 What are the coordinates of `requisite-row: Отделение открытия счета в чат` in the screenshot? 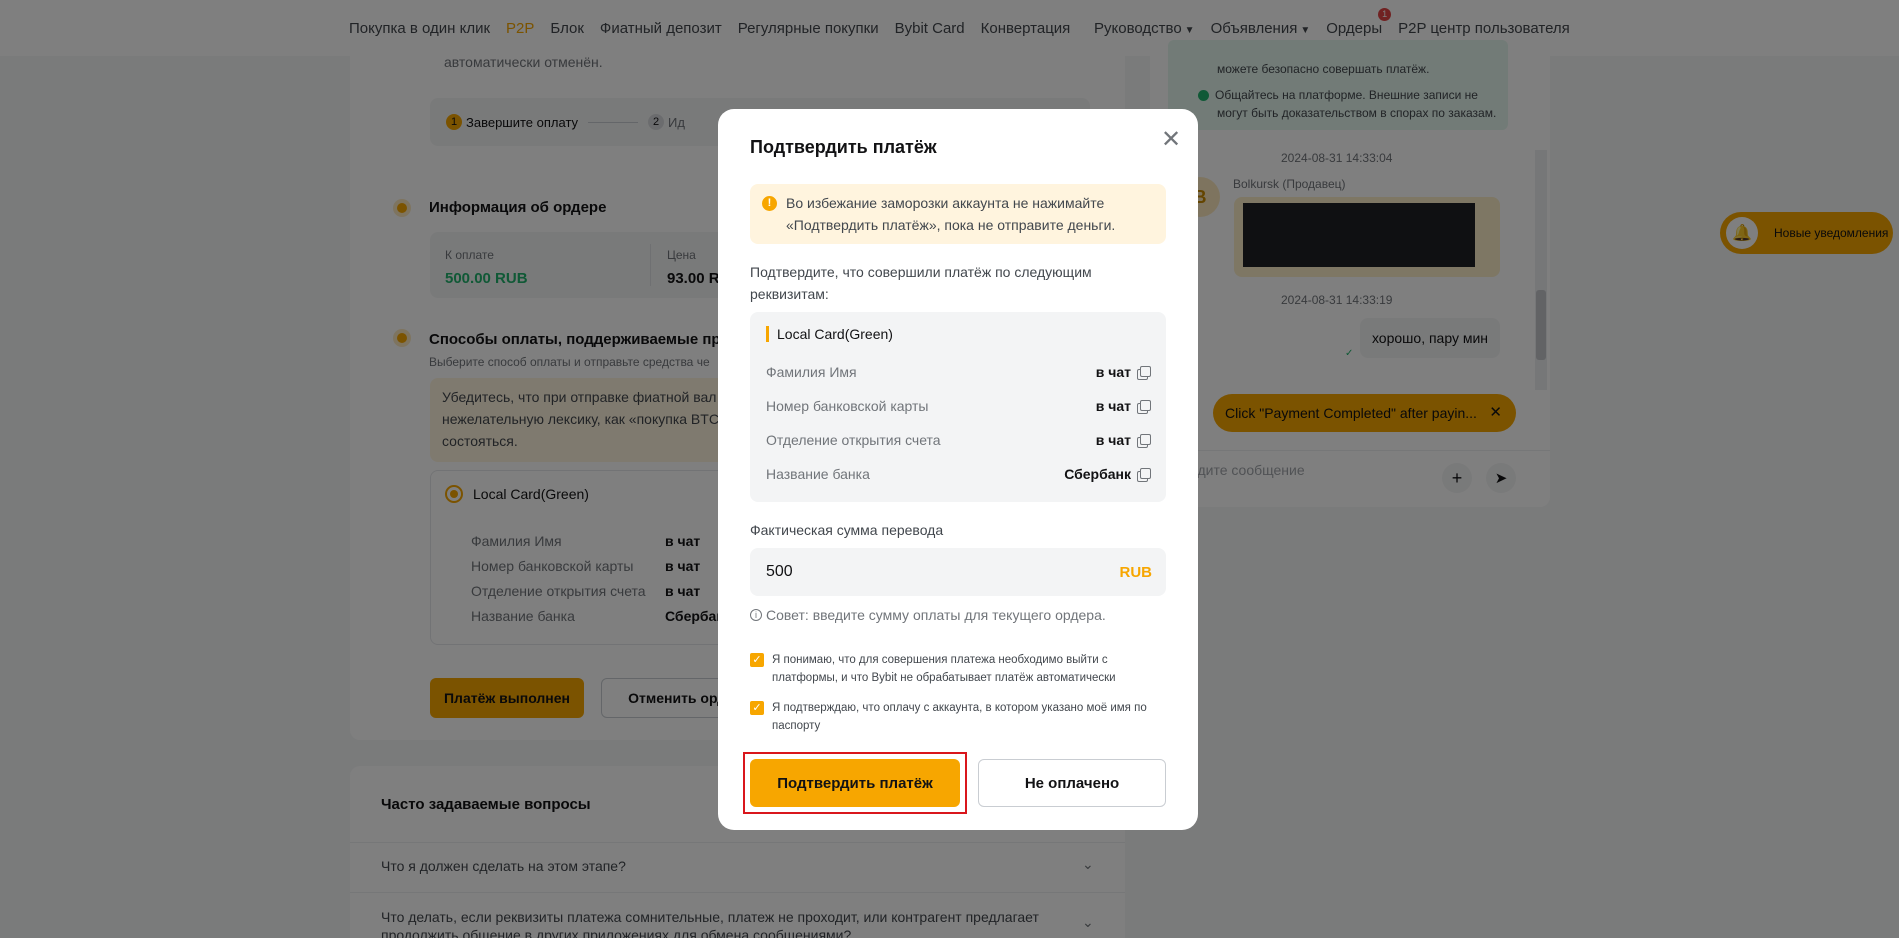 It's located at (958, 440).